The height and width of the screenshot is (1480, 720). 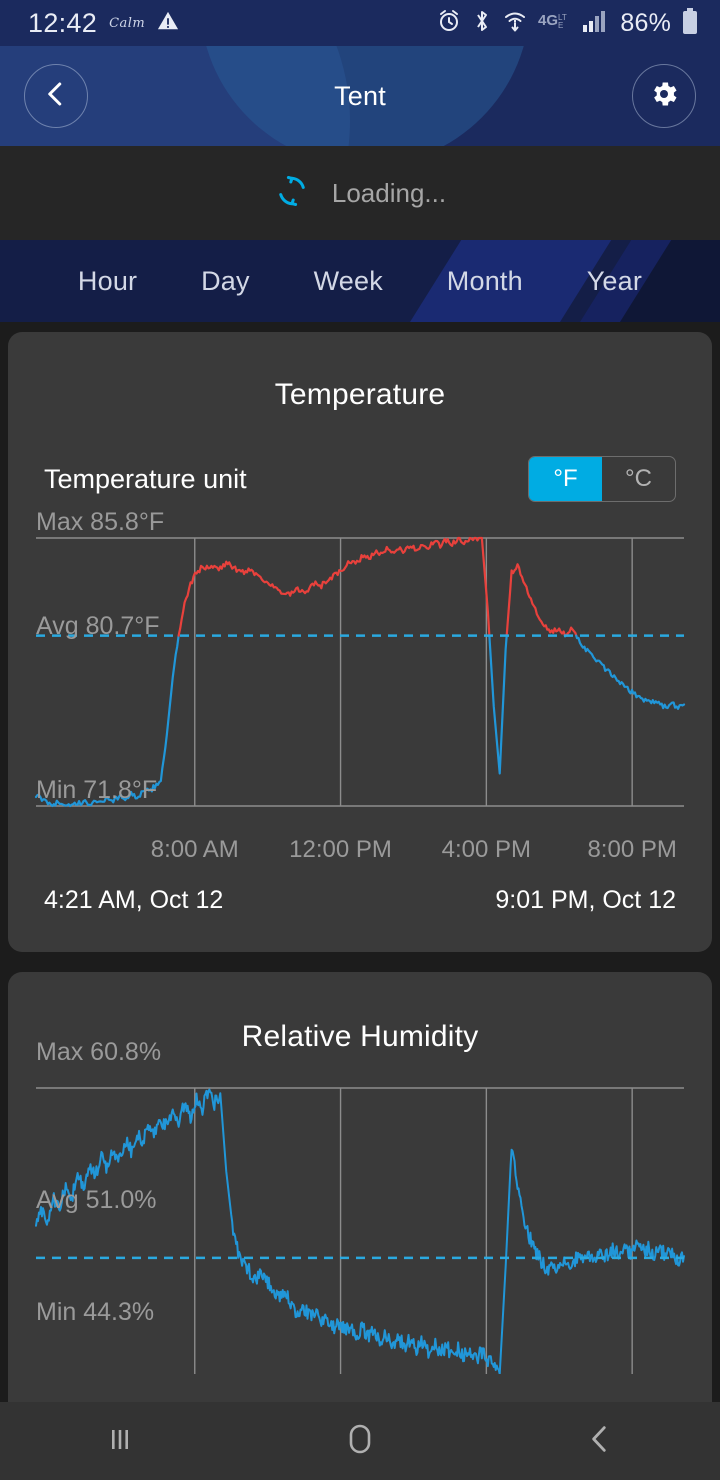 I want to click on tab-day: Day, so click(x=225, y=281).